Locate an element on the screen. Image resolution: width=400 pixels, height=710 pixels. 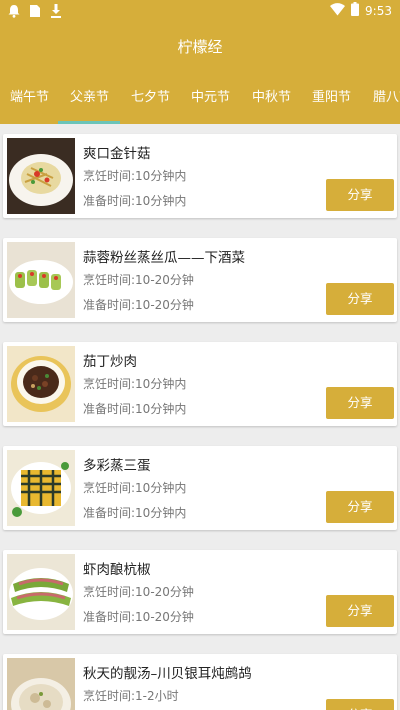
tab-duanwu: 端午节 is located at coordinates (29, 98).